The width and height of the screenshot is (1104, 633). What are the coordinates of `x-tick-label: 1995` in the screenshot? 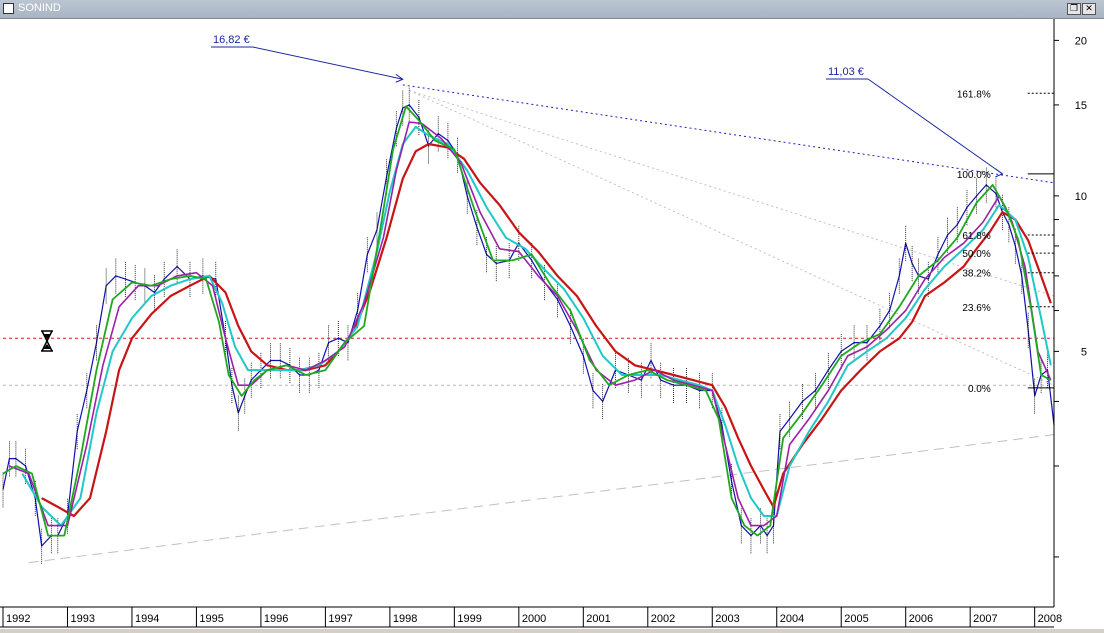 It's located at (211, 619).